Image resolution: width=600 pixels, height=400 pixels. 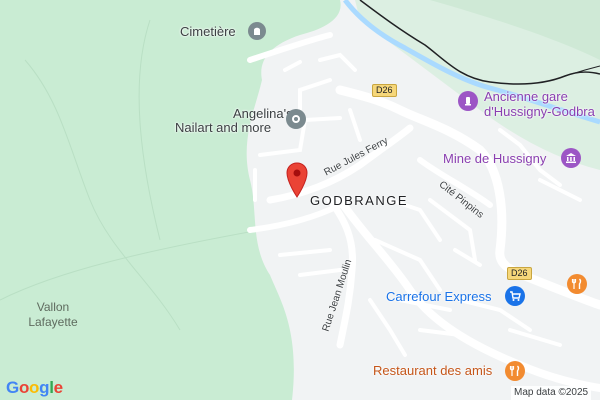 I want to click on ancienne-gare-label: Ancienne gare d'Hussigny-Godbra, so click(x=539, y=104).